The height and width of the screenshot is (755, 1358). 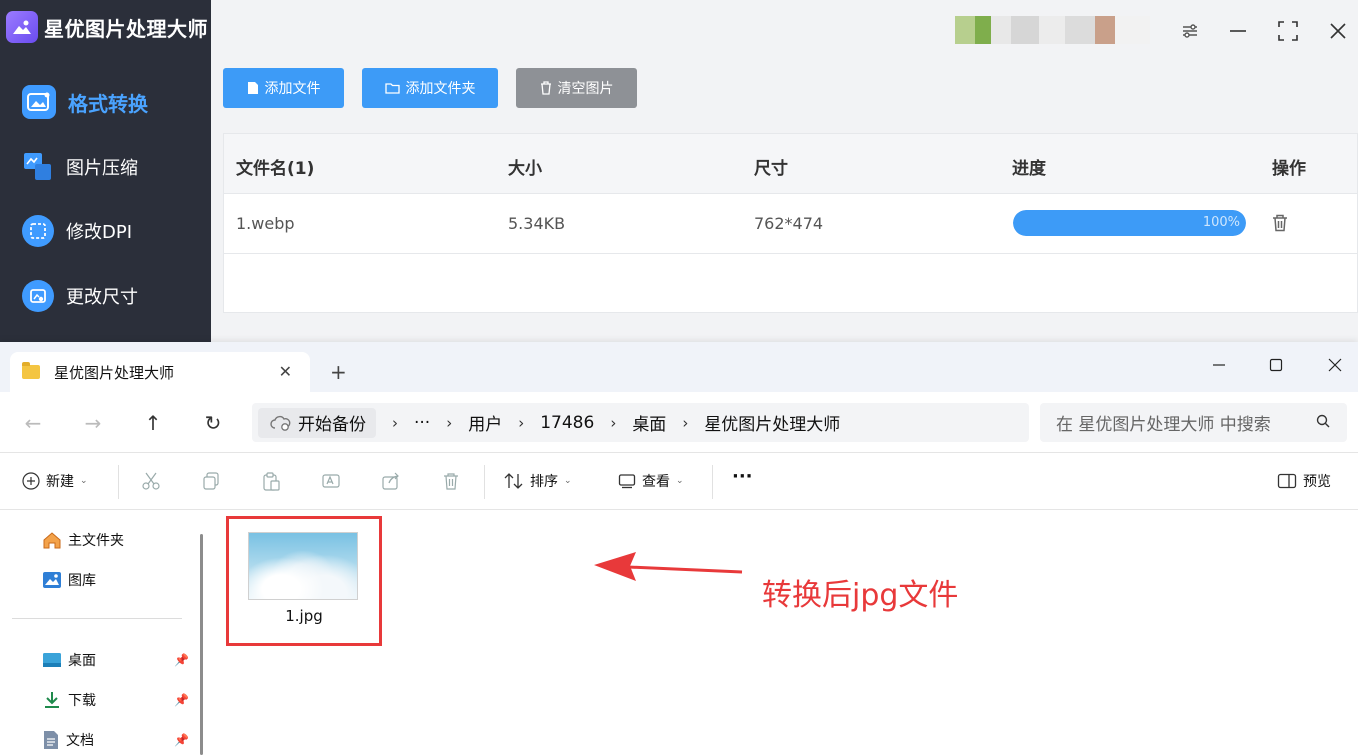 I want to click on trash-icon, so click(x=545, y=88).